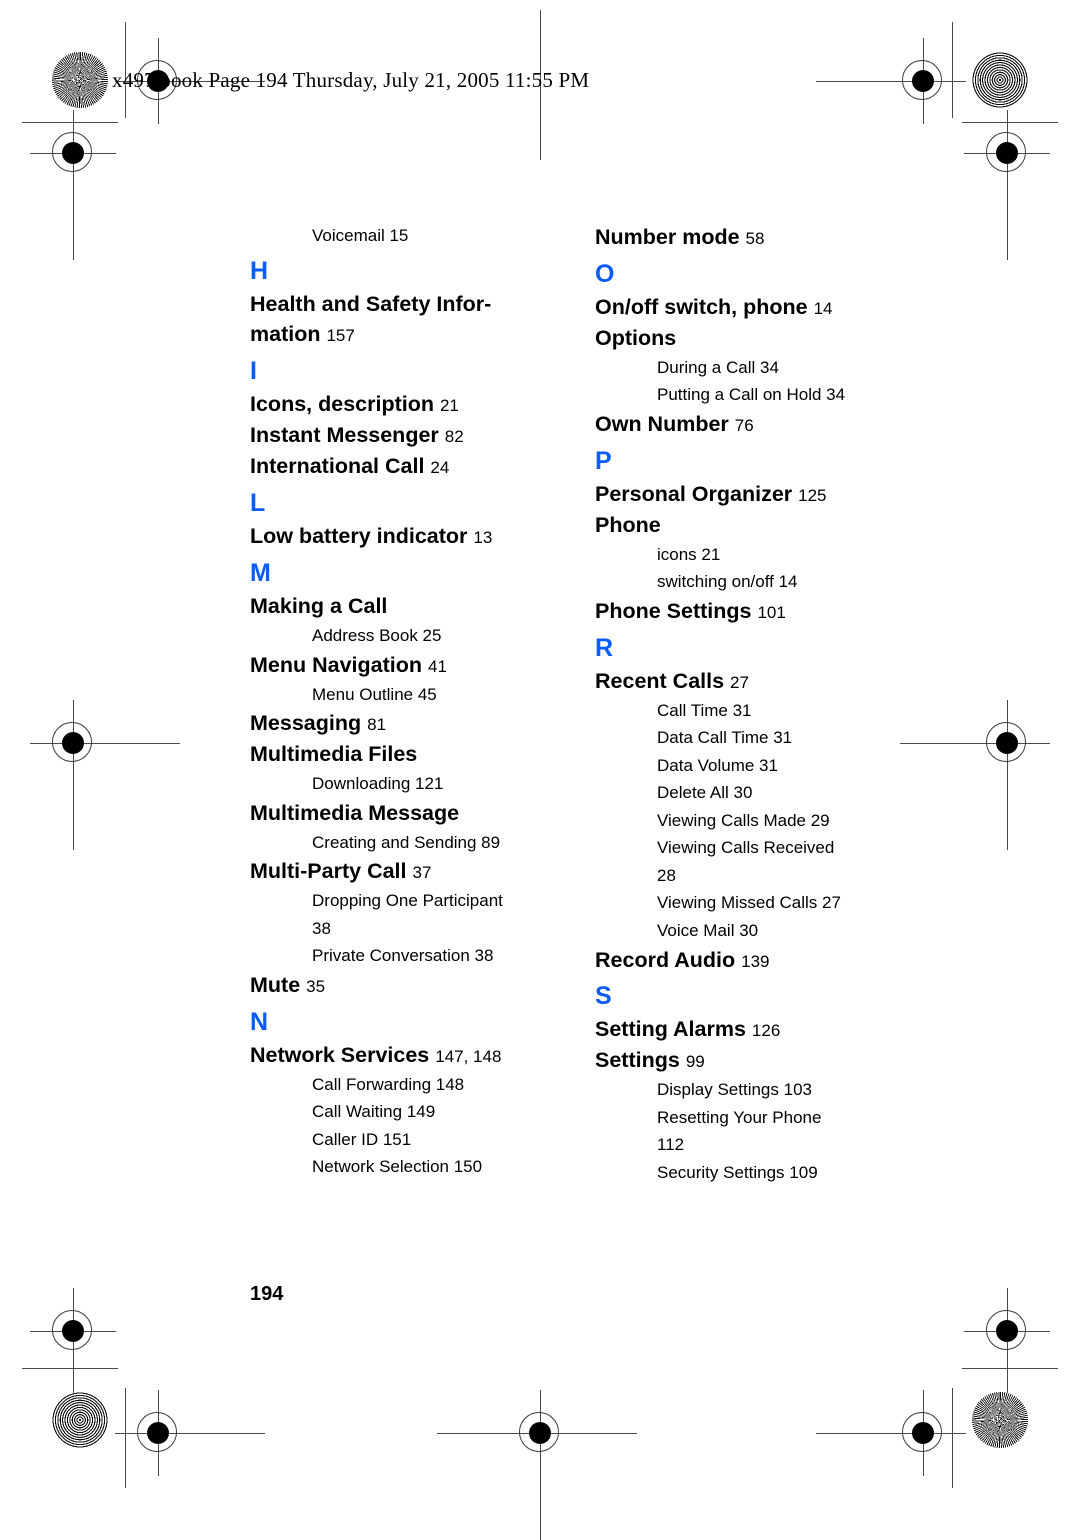  Describe the element at coordinates (750, 611) in the screenshot. I see `index-entry: Phone Settings 101` at that location.